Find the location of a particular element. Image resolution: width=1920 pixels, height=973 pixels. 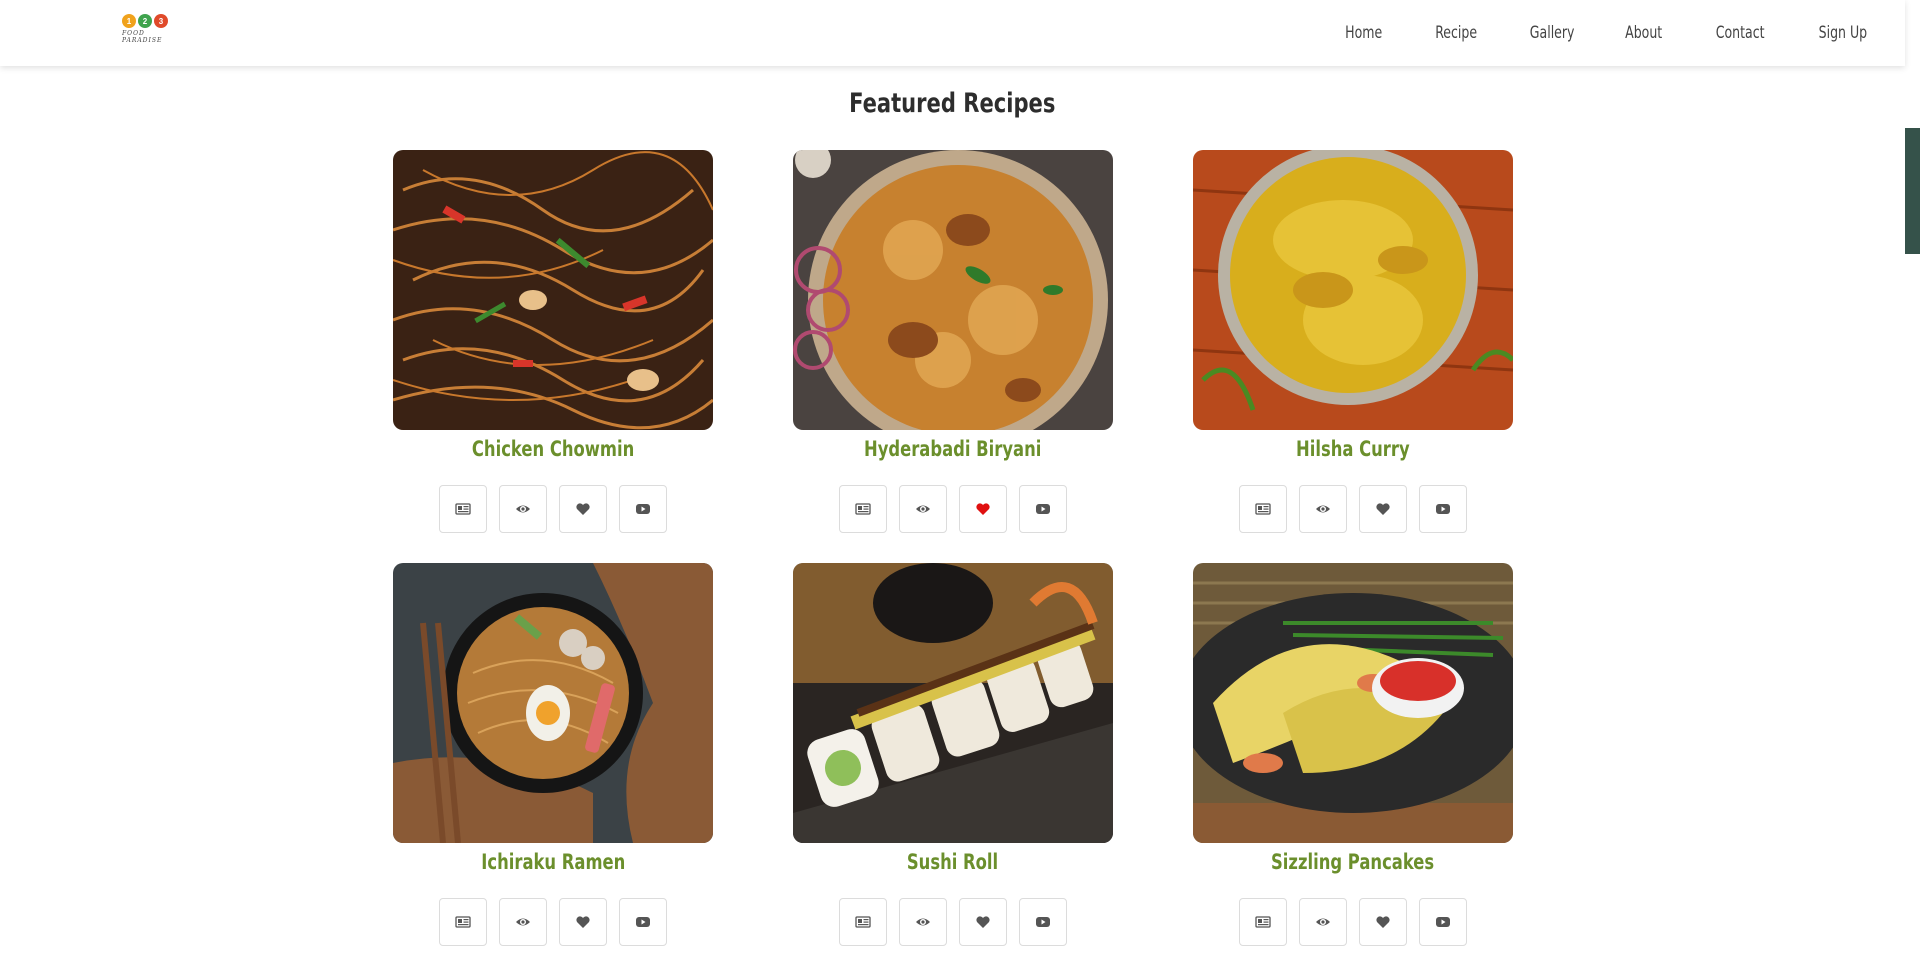

section-title: Featured Recipes is located at coordinates (952, 103).